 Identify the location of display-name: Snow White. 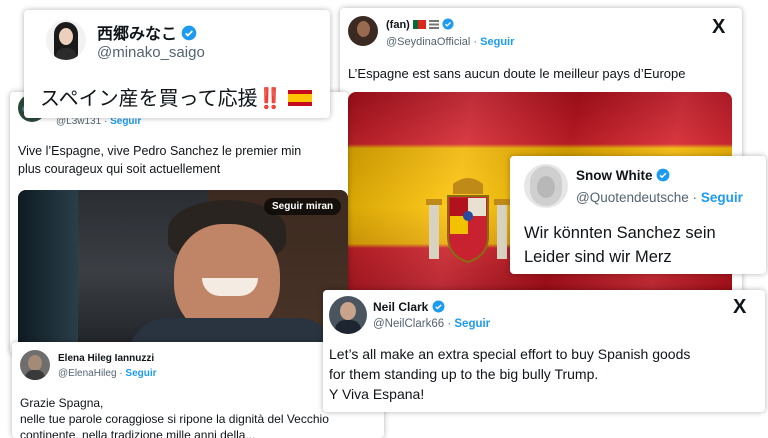
(623, 175).